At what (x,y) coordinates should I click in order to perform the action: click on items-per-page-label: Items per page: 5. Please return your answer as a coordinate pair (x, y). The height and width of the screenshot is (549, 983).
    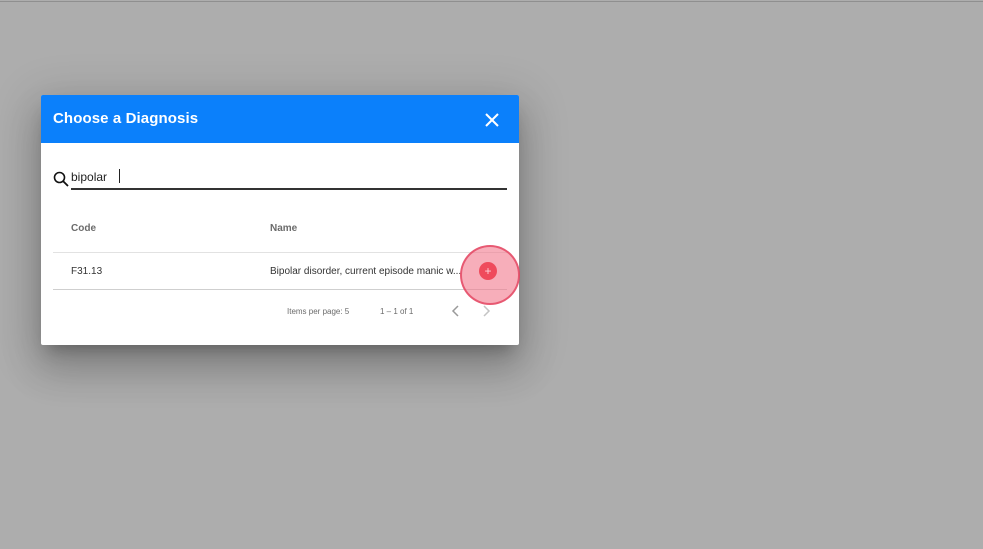
    Looking at the image, I should click on (318, 311).